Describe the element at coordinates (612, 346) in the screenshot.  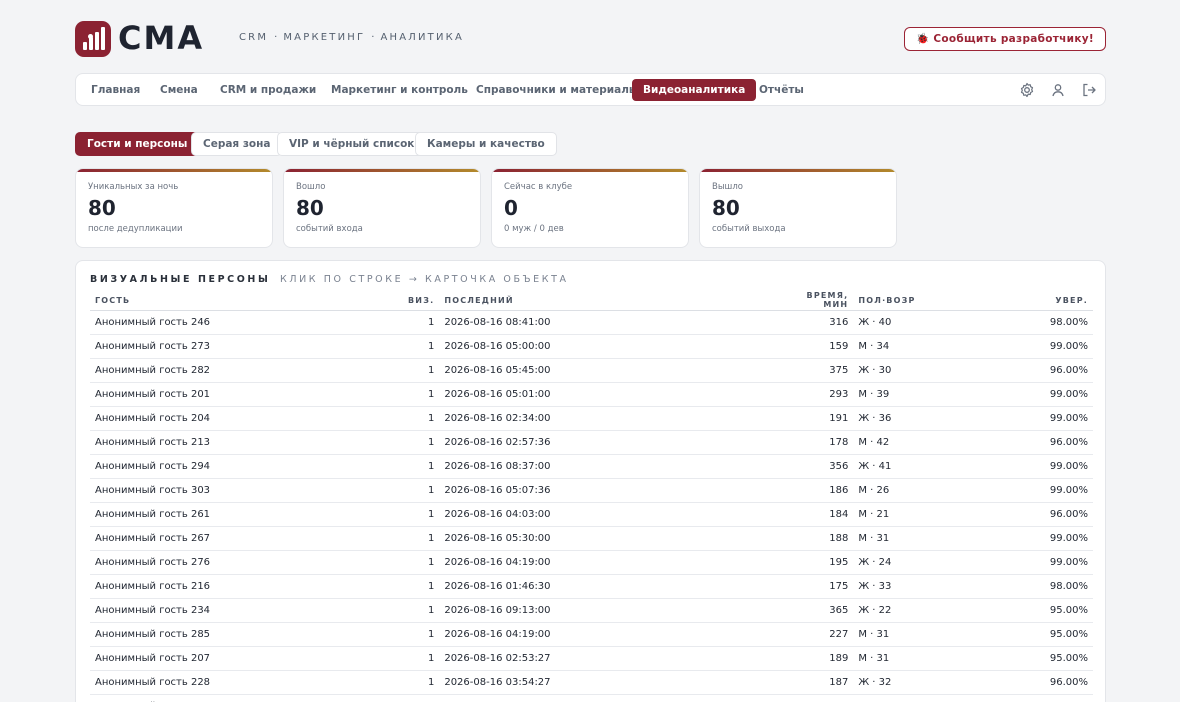
I see `cell-last: 2026-08-16 05:00:00` at that location.